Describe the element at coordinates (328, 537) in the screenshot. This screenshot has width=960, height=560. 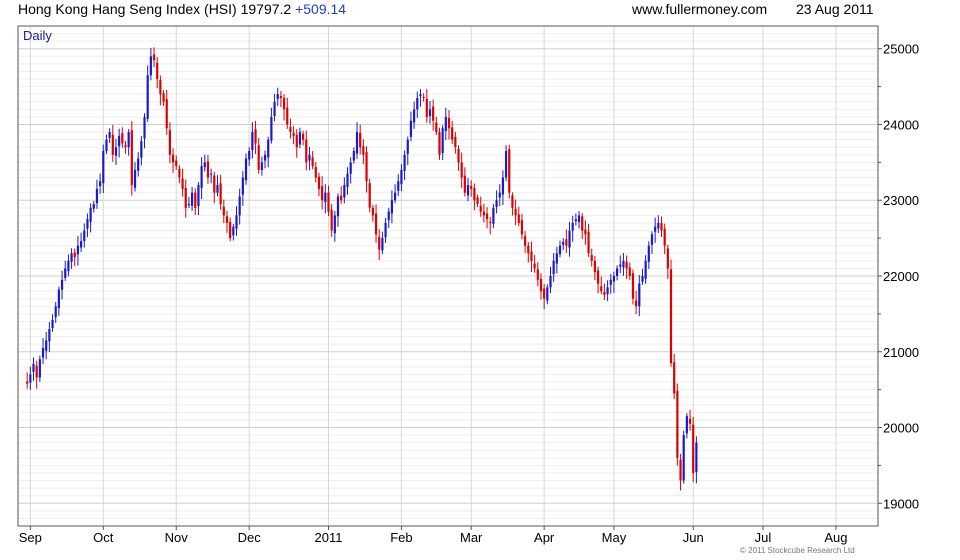
I see `x-tick-label: 2011` at that location.